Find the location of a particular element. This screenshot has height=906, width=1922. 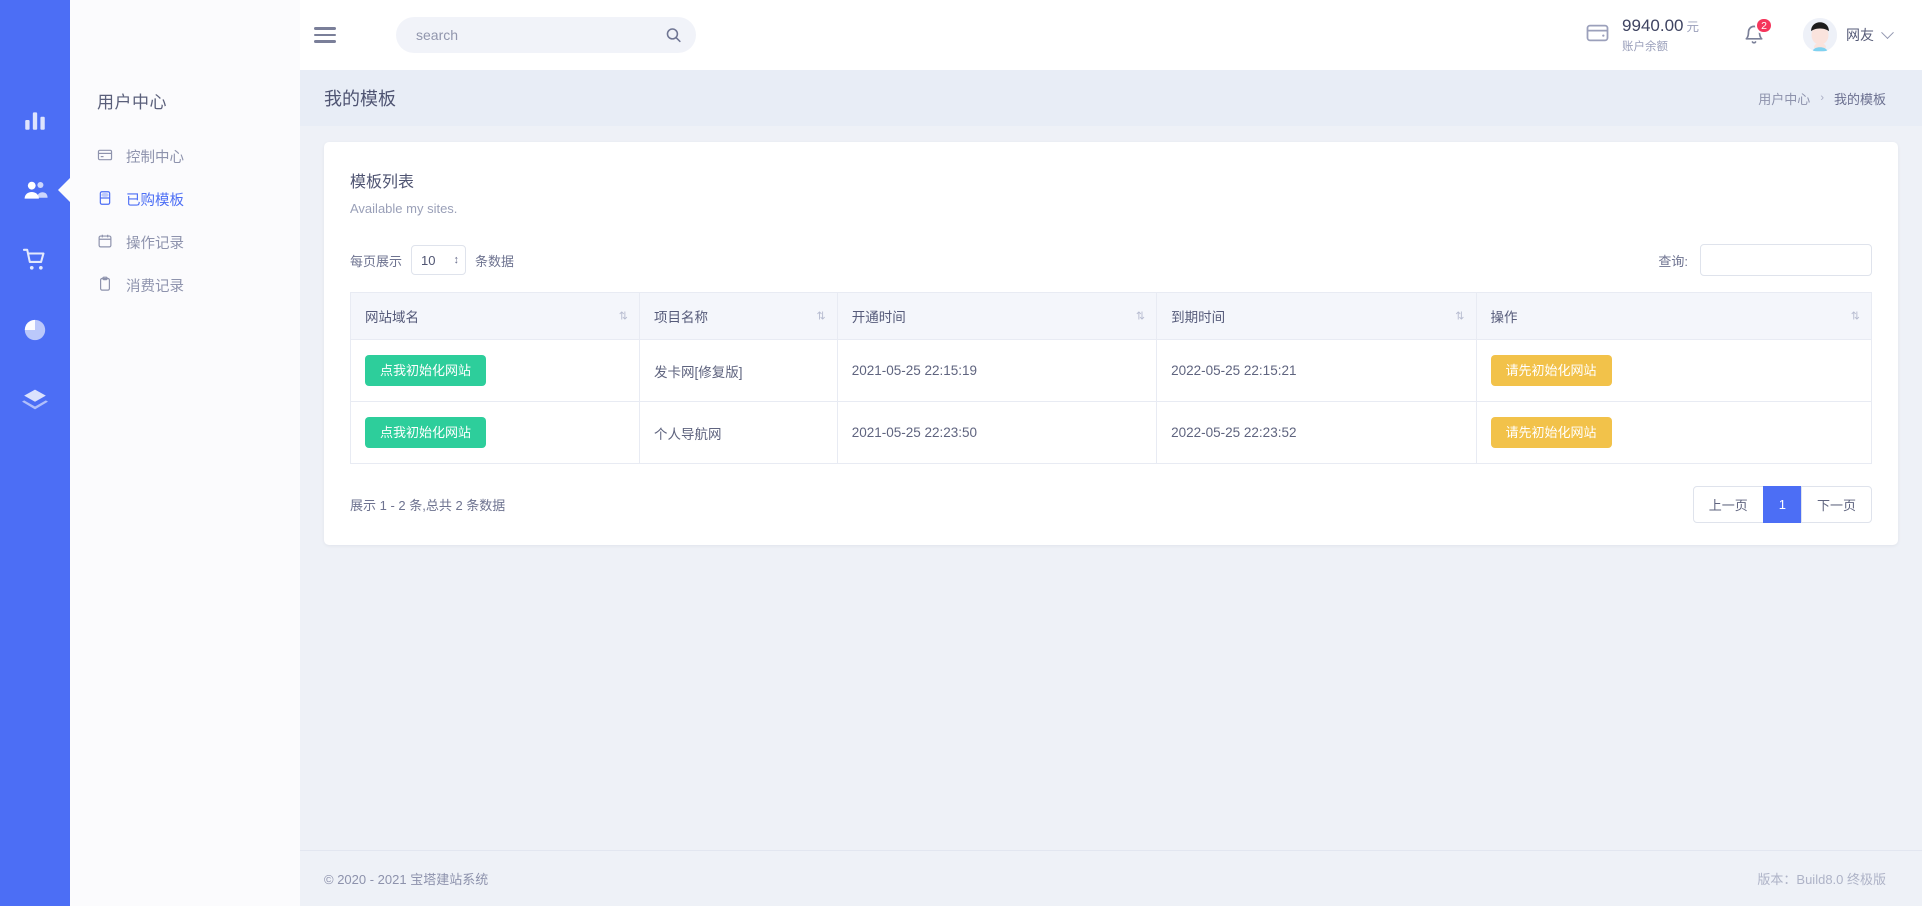

account-balance: 9940.00 元 账户余额 is located at coordinates (1642, 35).